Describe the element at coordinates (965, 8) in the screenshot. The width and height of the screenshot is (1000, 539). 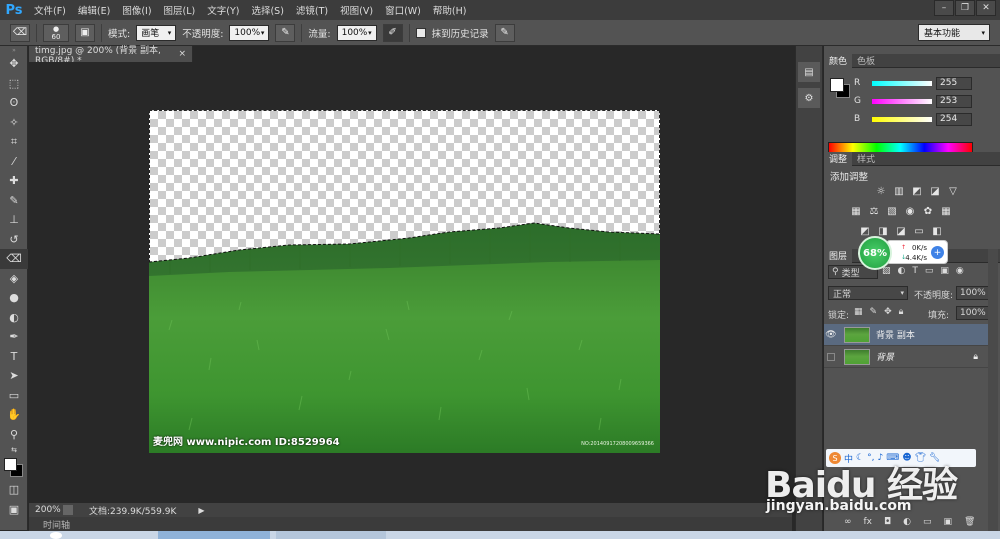
I see `restore-icon: ❐` at that location.